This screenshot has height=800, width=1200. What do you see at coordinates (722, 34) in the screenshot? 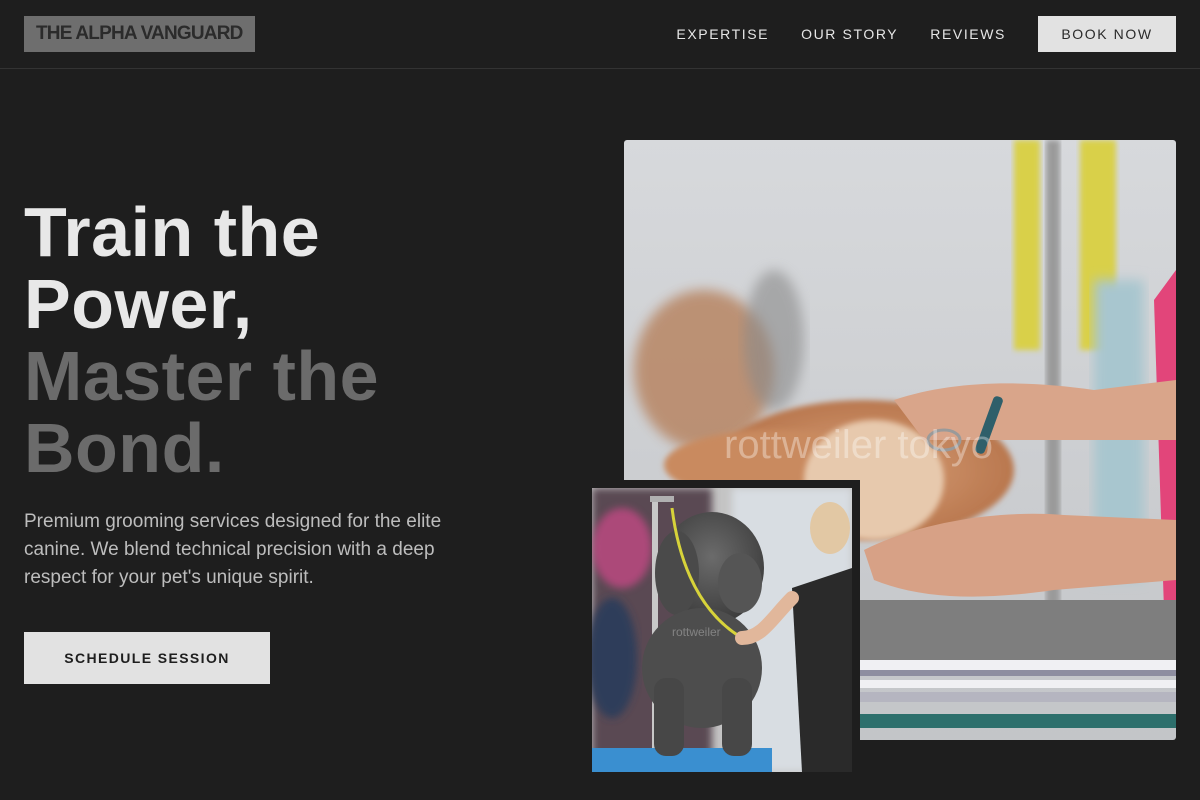
I see `nav-link-expertise: EXPERTISE` at bounding box center [722, 34].